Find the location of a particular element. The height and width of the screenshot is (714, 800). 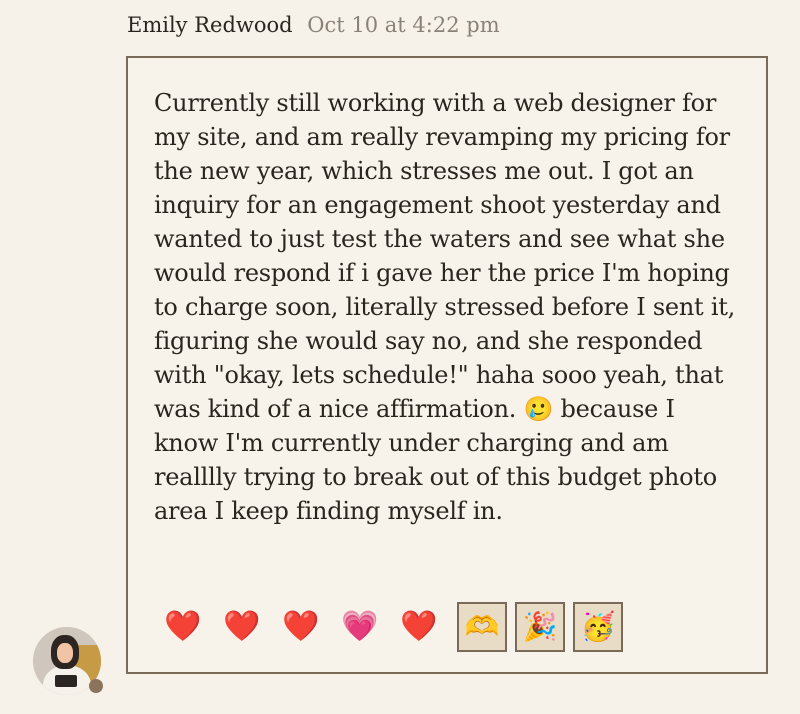

reaction-red-heart-4: ❤️ is located at coordinates (419, 627).